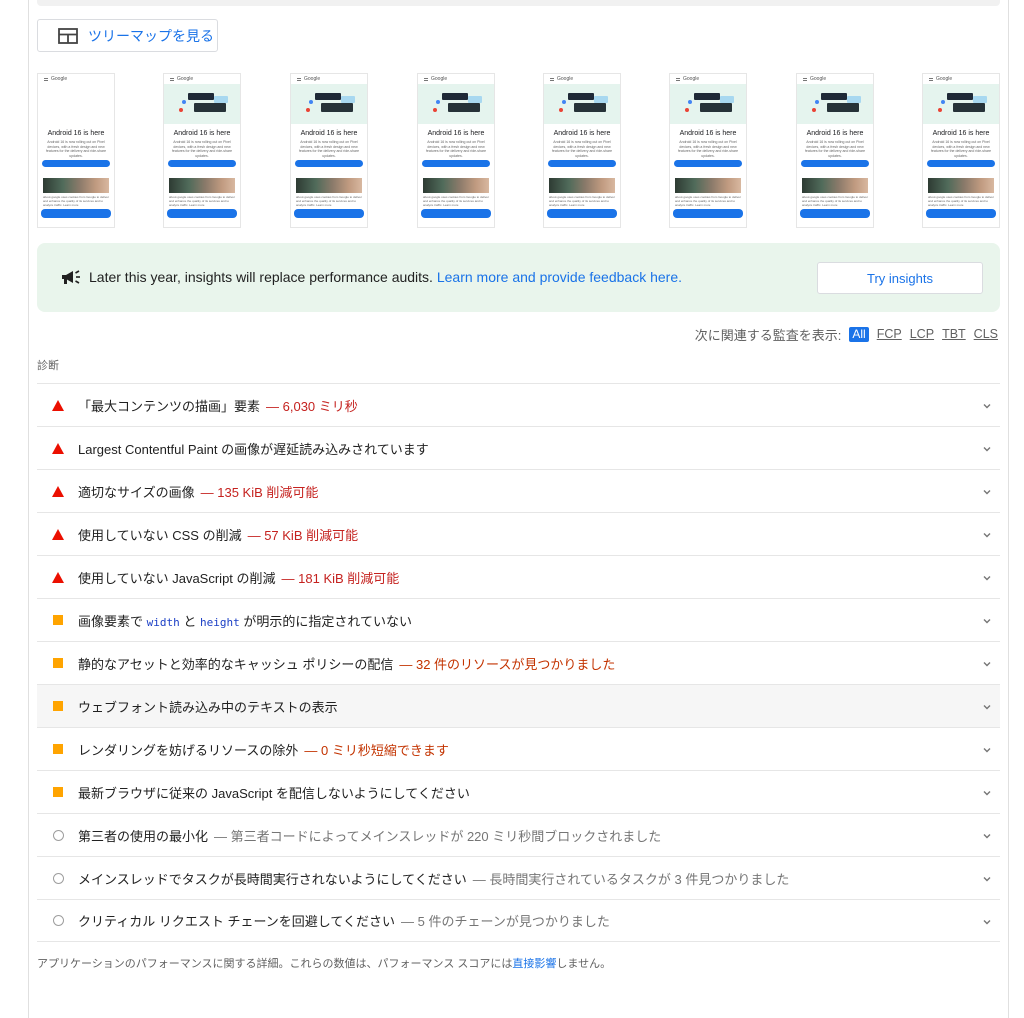 The image size is (1024, 1018). What do you see at coordinates (954, 334) in the screenshot?
I see `filter-option-tbt: TBT` at bounding box center [954, 334].